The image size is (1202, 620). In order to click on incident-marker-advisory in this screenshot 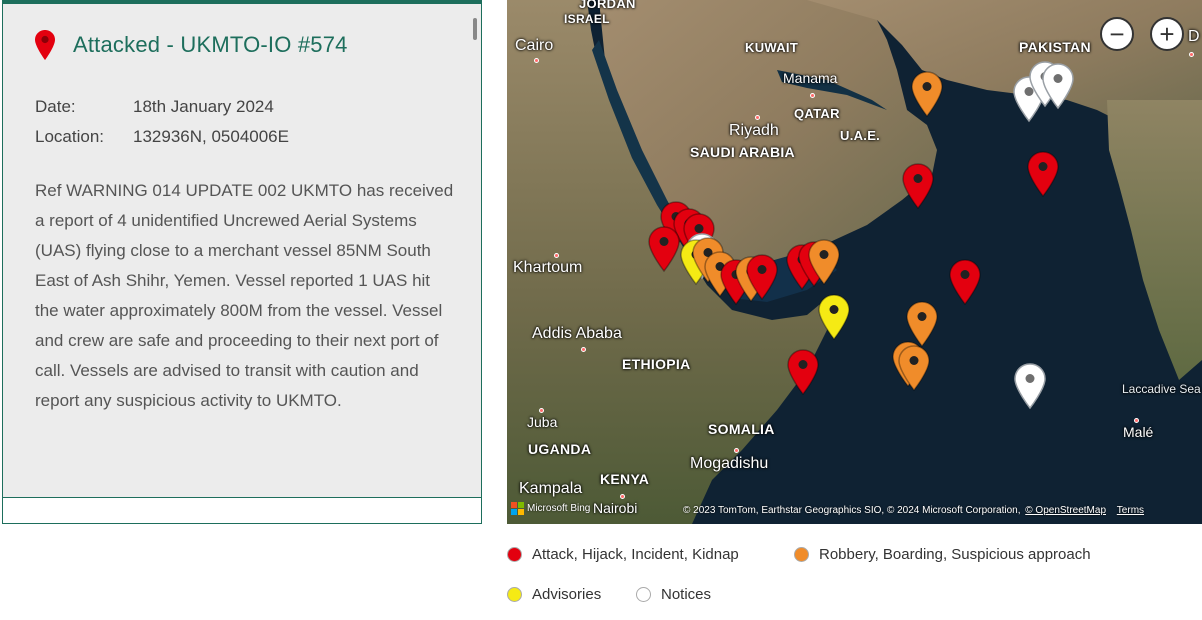, I will do `click(834, 317)`.